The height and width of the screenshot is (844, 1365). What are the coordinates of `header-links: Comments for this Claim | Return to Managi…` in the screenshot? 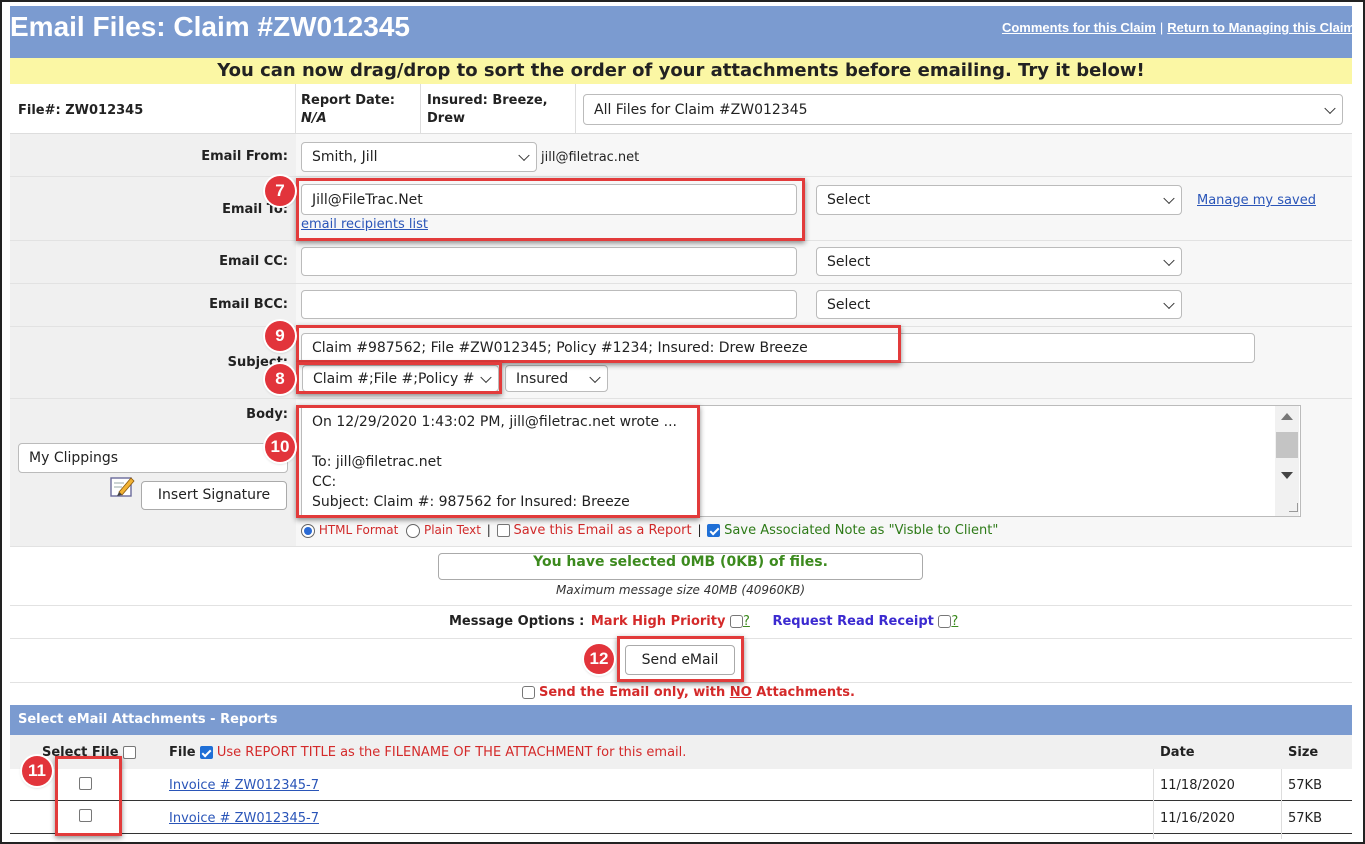 It's located at (1178, 27).